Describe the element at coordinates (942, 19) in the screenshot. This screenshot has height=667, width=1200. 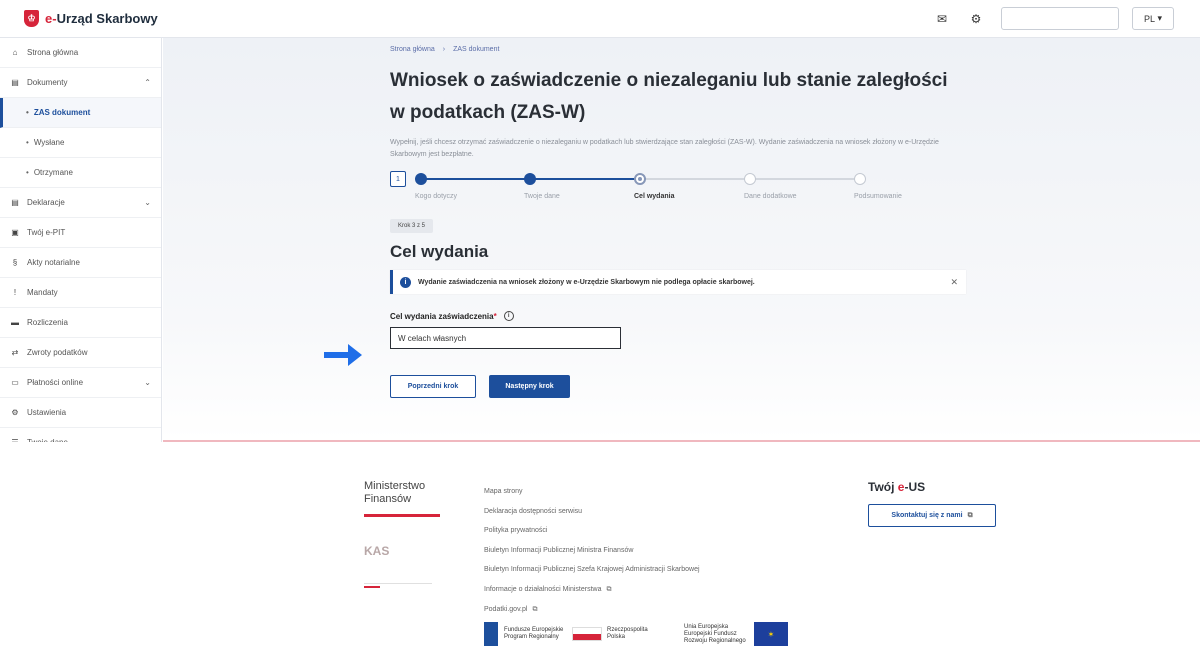
I see `messages-icon: ✉` at that location.